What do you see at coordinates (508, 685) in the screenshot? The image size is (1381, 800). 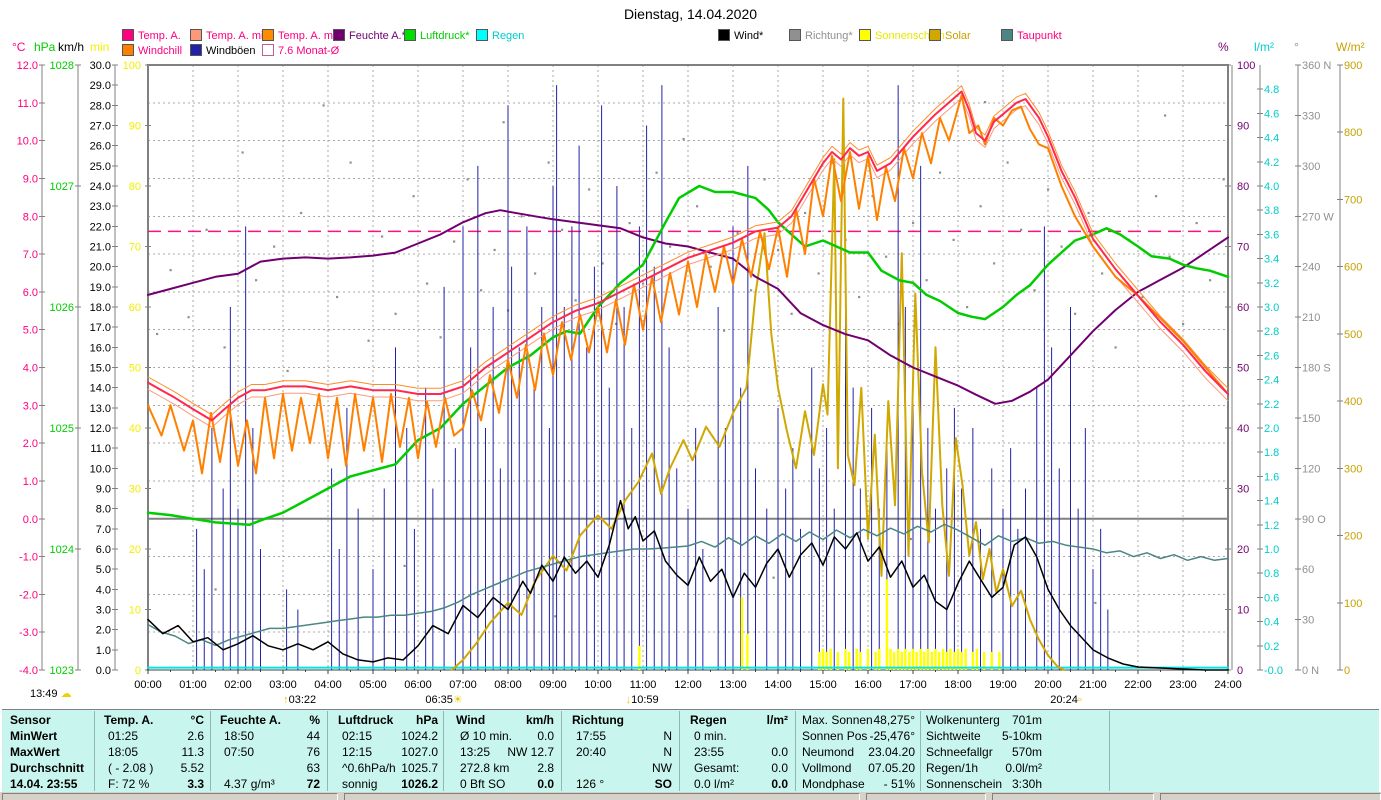 I see `x-axis-label: 08:00` at bounding box center [508, 685].